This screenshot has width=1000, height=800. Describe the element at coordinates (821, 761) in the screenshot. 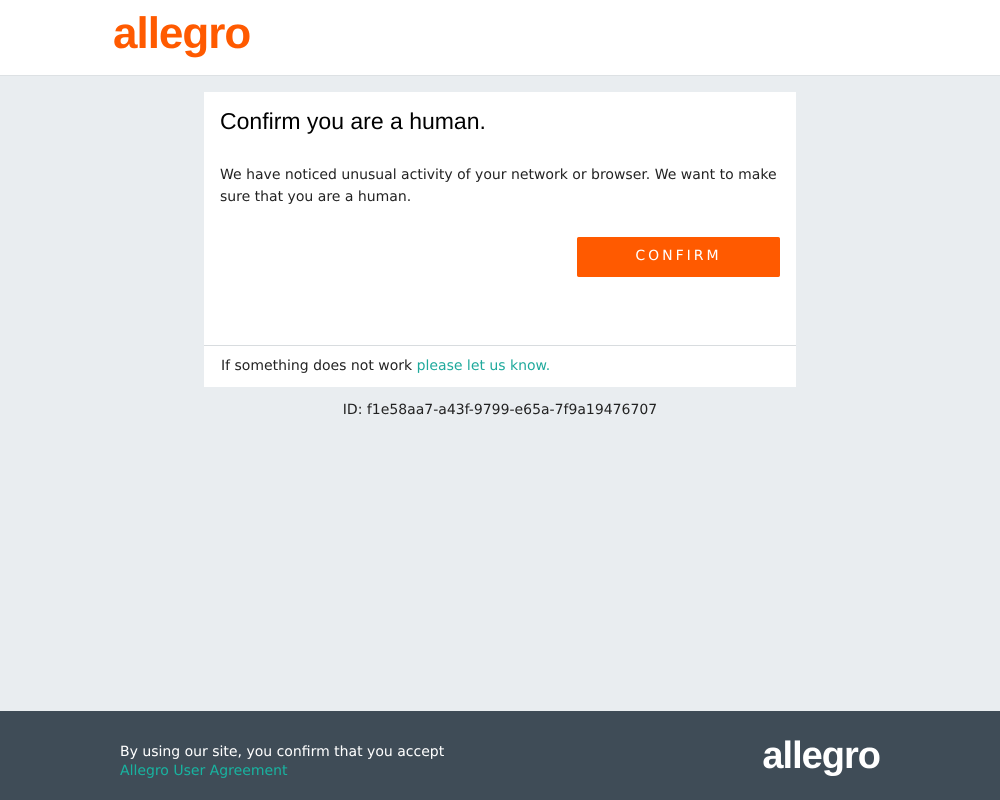

I see `footer-logo: allegro` at that location.